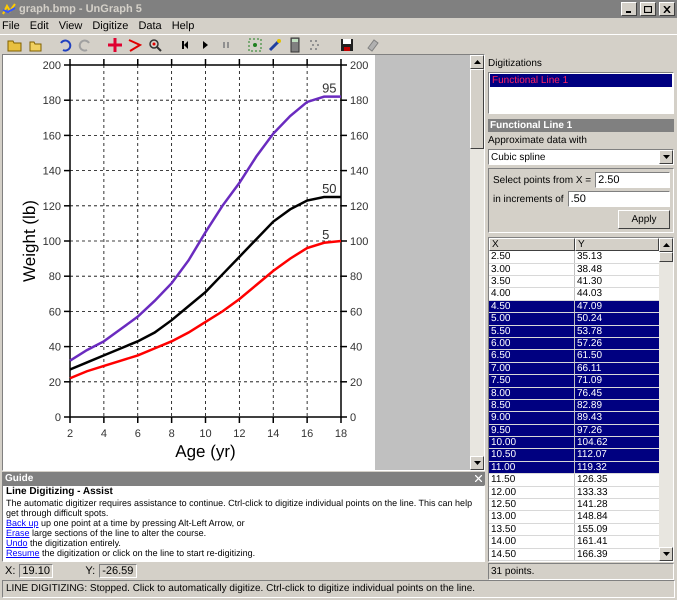  I want to click on table-row: 10.00 104.62, so click(574, 443).